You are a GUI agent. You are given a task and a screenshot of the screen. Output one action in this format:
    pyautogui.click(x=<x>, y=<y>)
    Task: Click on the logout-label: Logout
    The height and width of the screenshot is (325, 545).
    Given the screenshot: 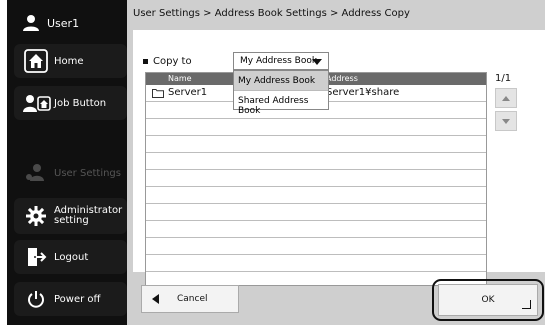 What is the action you would take?
    pyautogui.click(x=71, y=257)
    